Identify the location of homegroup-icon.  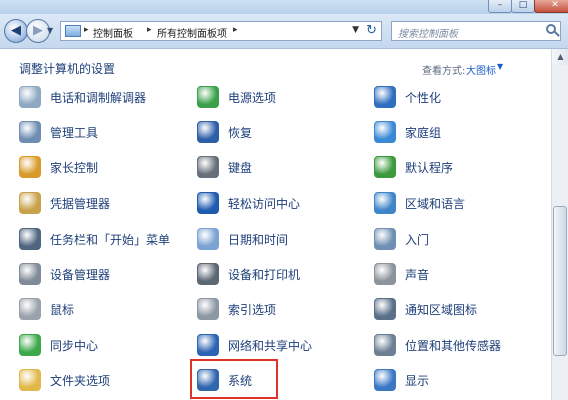
(385, 132).